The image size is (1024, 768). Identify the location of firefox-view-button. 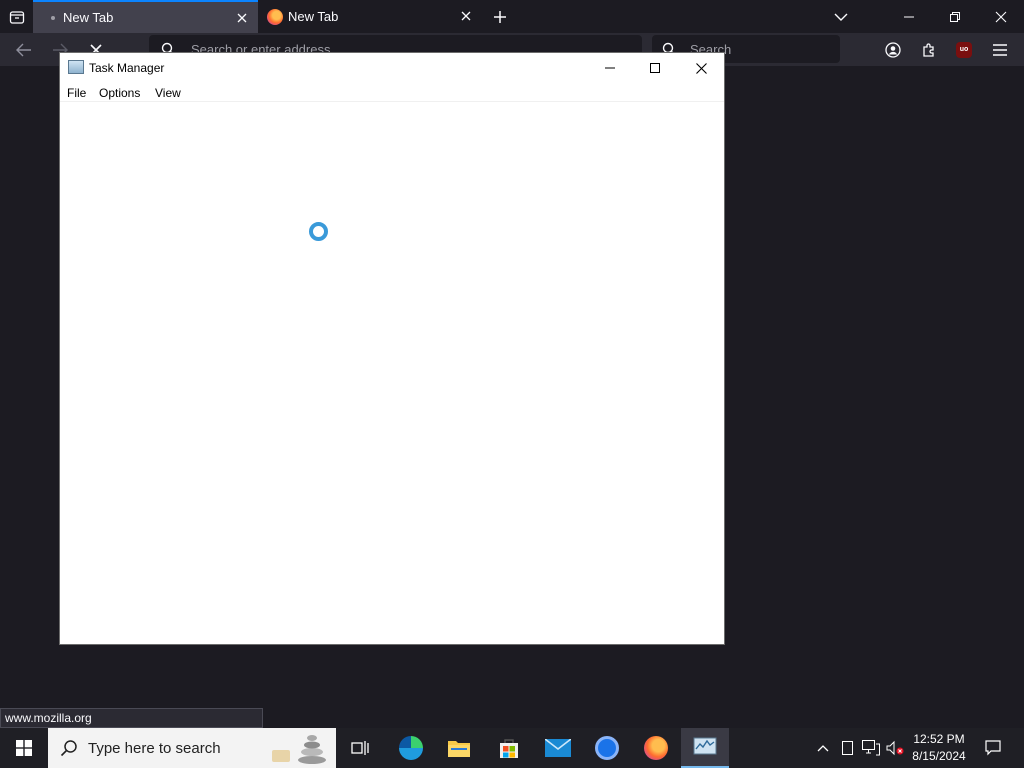
(16, 16).